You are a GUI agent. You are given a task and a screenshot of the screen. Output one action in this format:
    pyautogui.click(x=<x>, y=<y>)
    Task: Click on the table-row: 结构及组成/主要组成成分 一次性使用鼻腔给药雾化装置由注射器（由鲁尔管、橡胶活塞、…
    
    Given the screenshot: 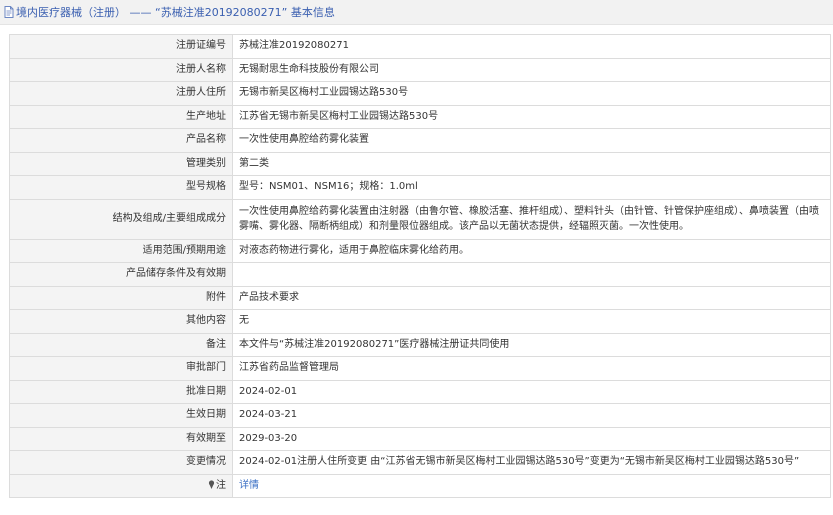 What is the action you would take?
    pyautogui.click(x=420, y=219)
    